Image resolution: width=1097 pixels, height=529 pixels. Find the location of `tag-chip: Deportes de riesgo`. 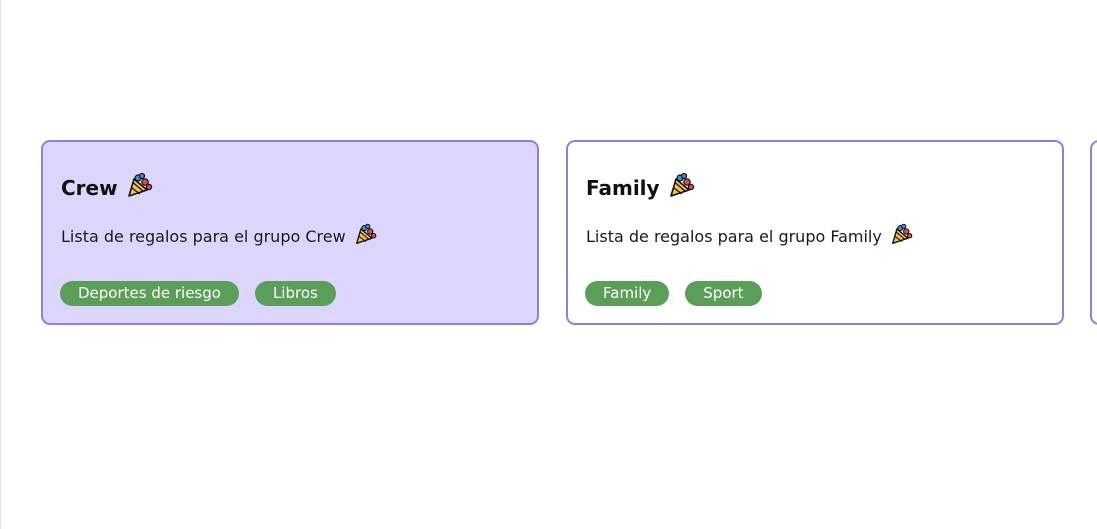

tag-chip: Deportes de riesgo is located at coordinates (149, 293).